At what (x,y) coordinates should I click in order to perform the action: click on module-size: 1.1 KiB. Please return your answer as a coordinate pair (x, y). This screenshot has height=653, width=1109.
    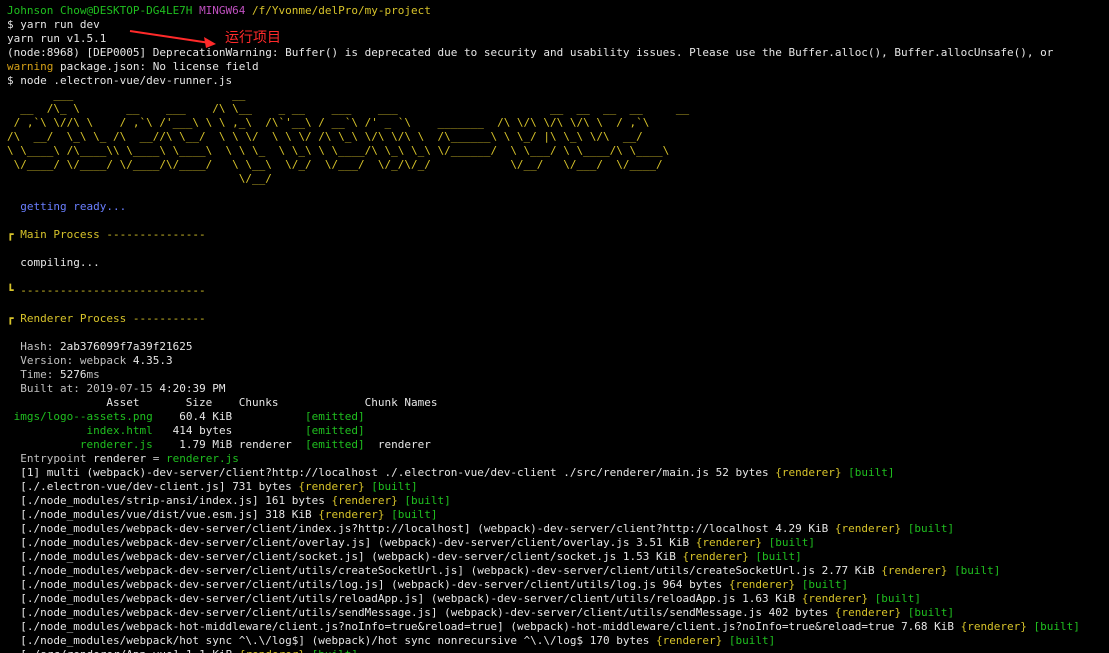
    Looking at the image, I should click on (209, 650).